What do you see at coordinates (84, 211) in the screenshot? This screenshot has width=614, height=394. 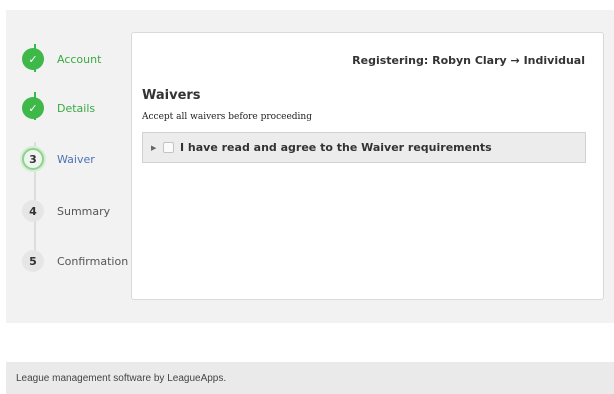 I see `step-label: Summary` at bounding box center [84, 211].